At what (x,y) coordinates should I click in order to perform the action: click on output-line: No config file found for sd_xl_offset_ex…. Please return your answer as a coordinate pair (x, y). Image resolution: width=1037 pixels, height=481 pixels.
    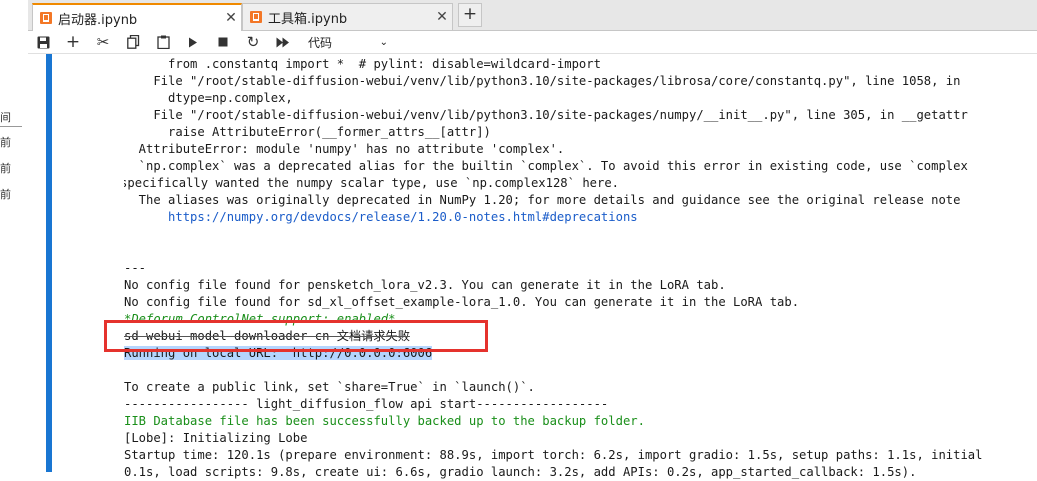
    Looking at the image, I should click on (580, 302).